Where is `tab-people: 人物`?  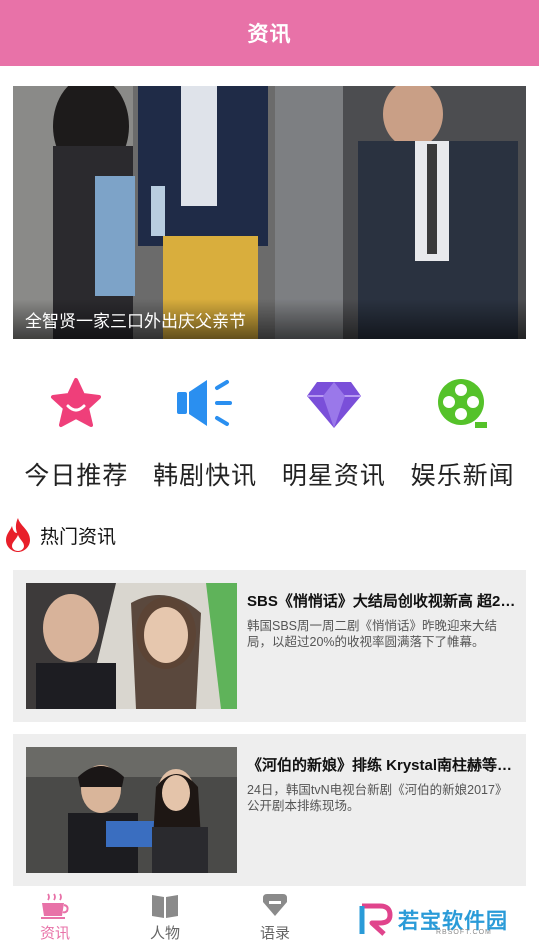 tab-people: 人物 is located at coordinates (165, 916).